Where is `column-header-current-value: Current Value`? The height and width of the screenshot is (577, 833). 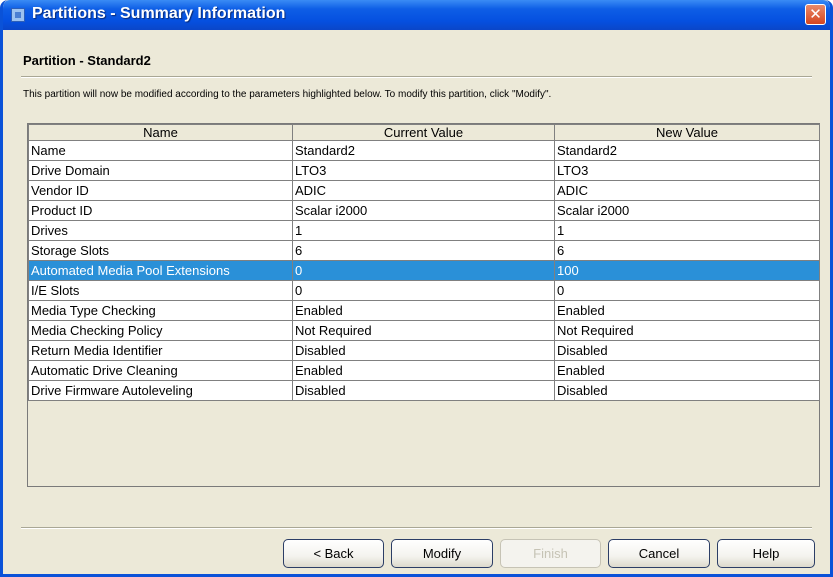
column-header-current-value: Current Value is located at coordinates (423, 132).